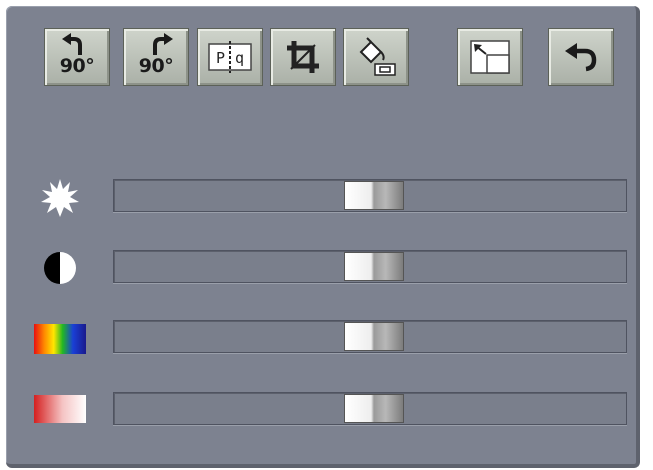  Describe the element at coordinates (374, 266) in the screenshot. I see `contrast-slider-thumb` at that location.